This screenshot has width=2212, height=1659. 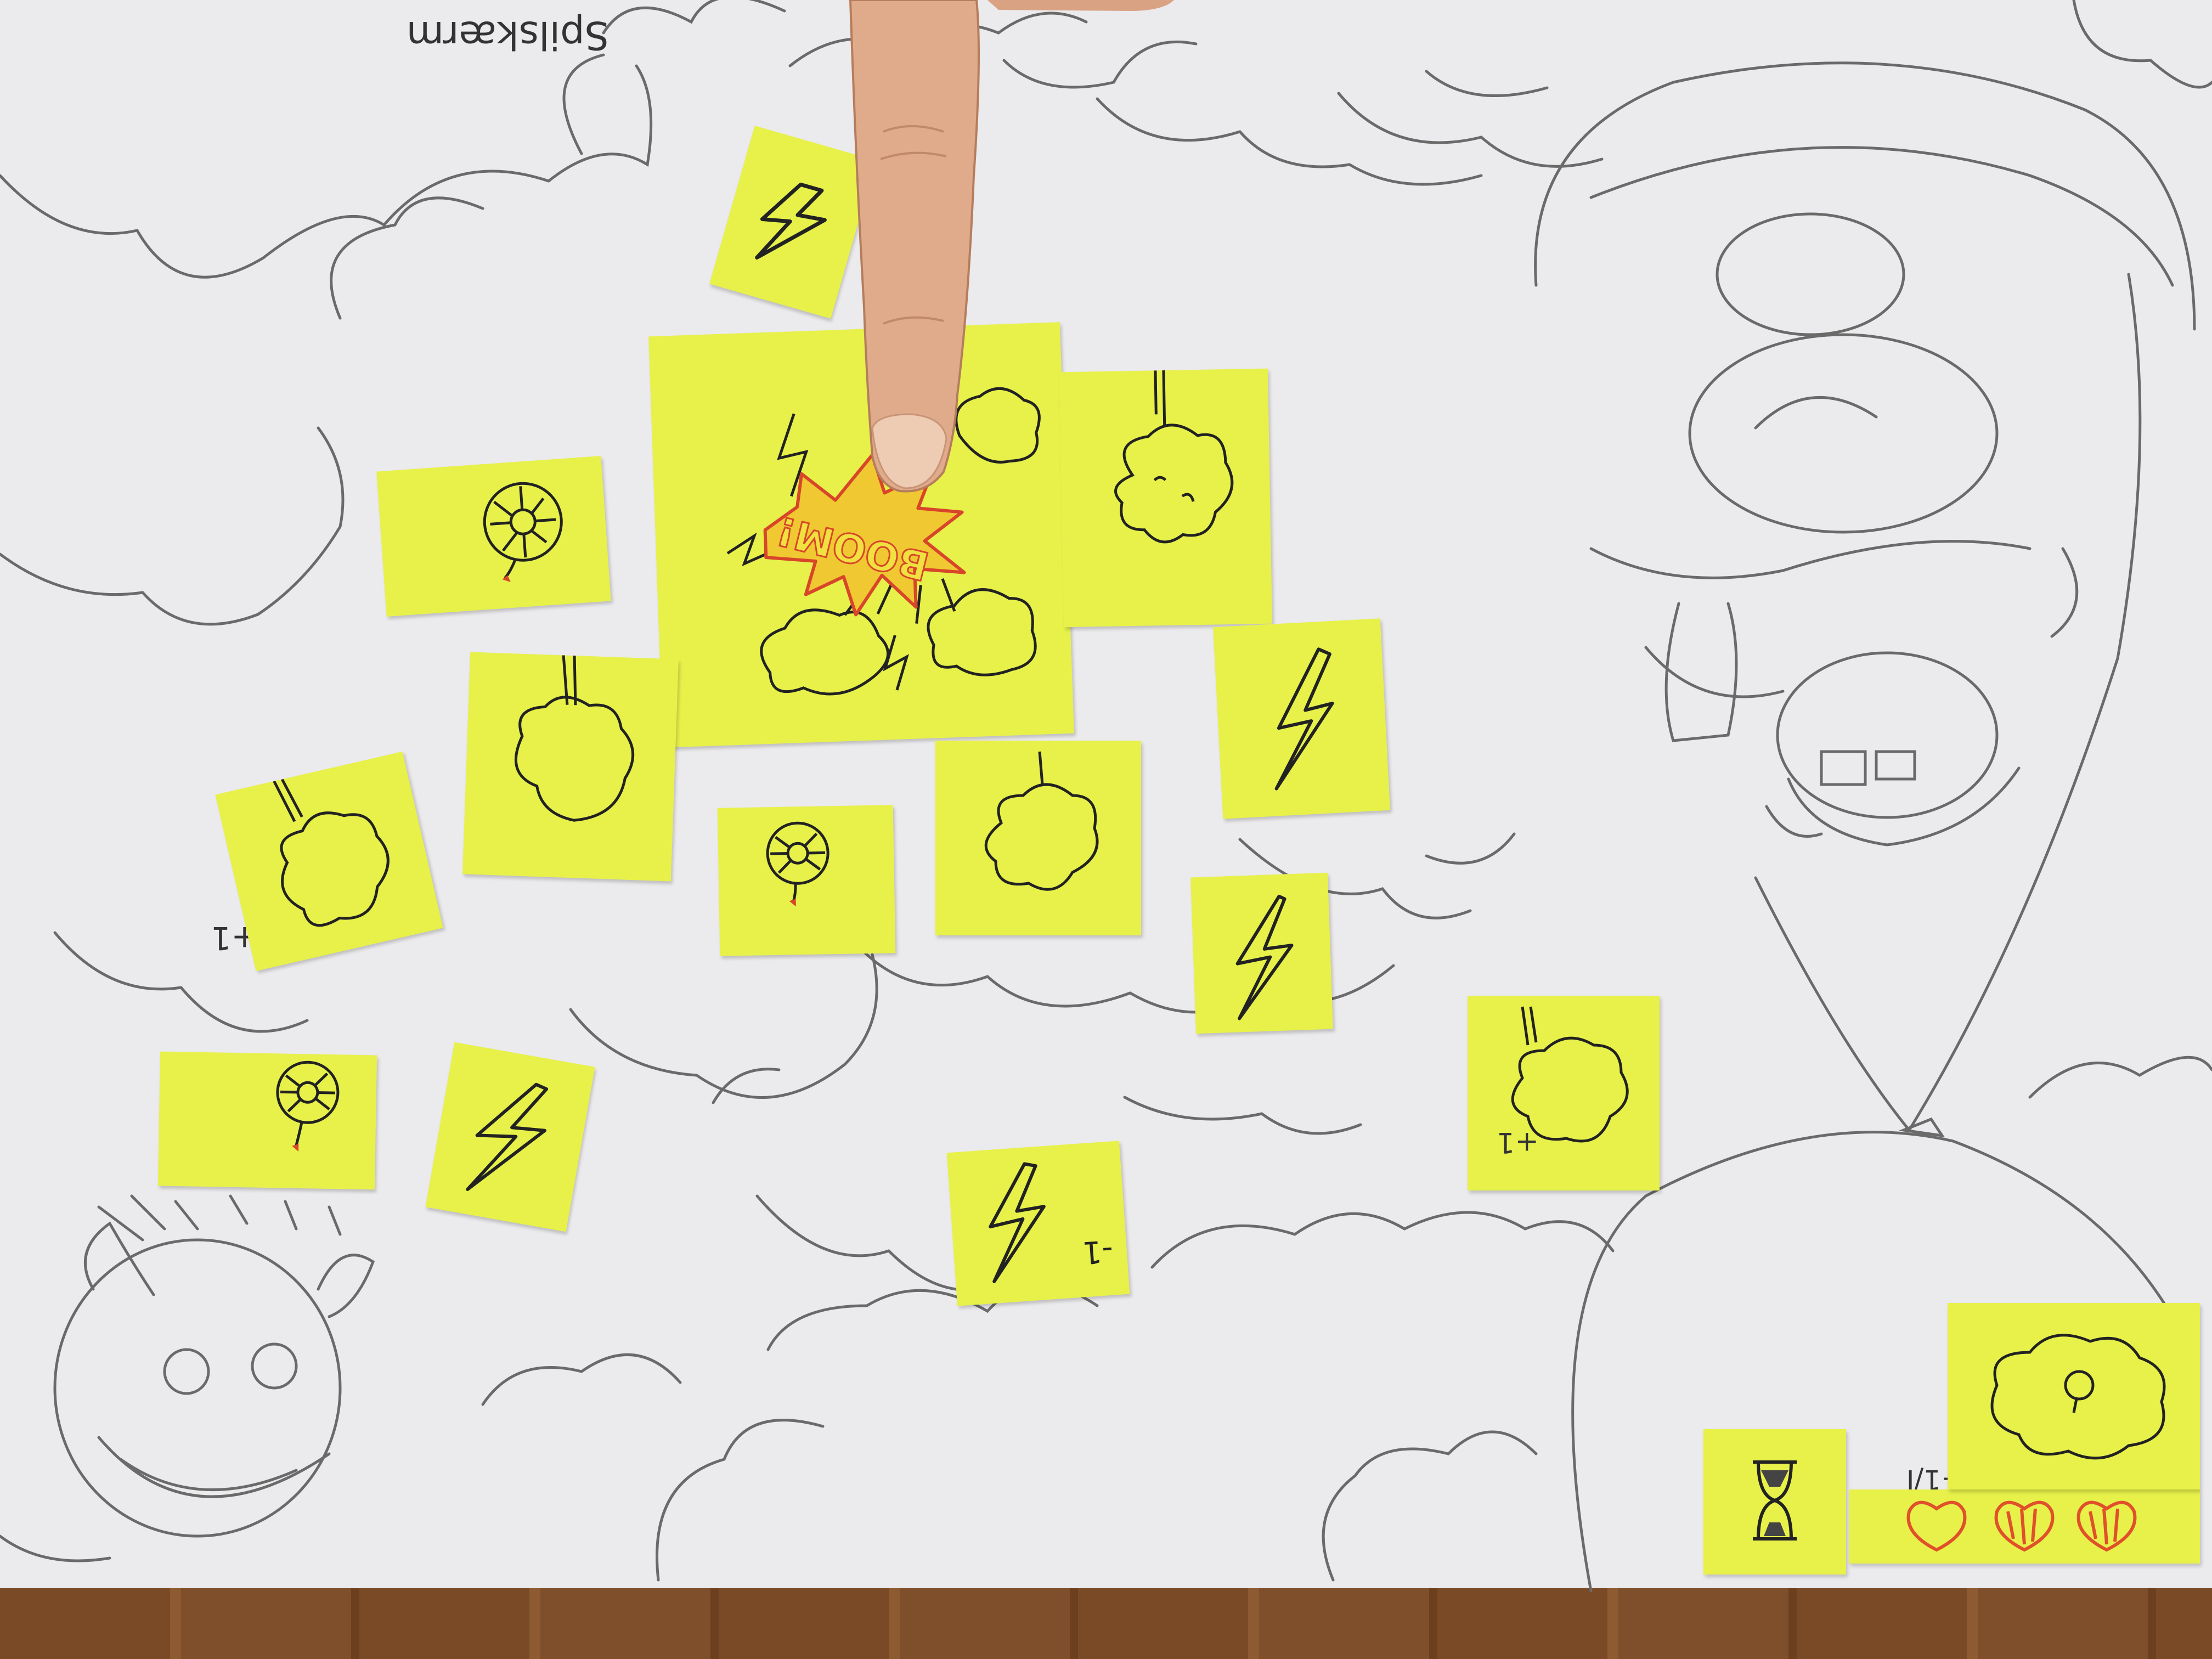 I want to click on boom-explosion-card: BOOM!, so click(x=861, y=535).